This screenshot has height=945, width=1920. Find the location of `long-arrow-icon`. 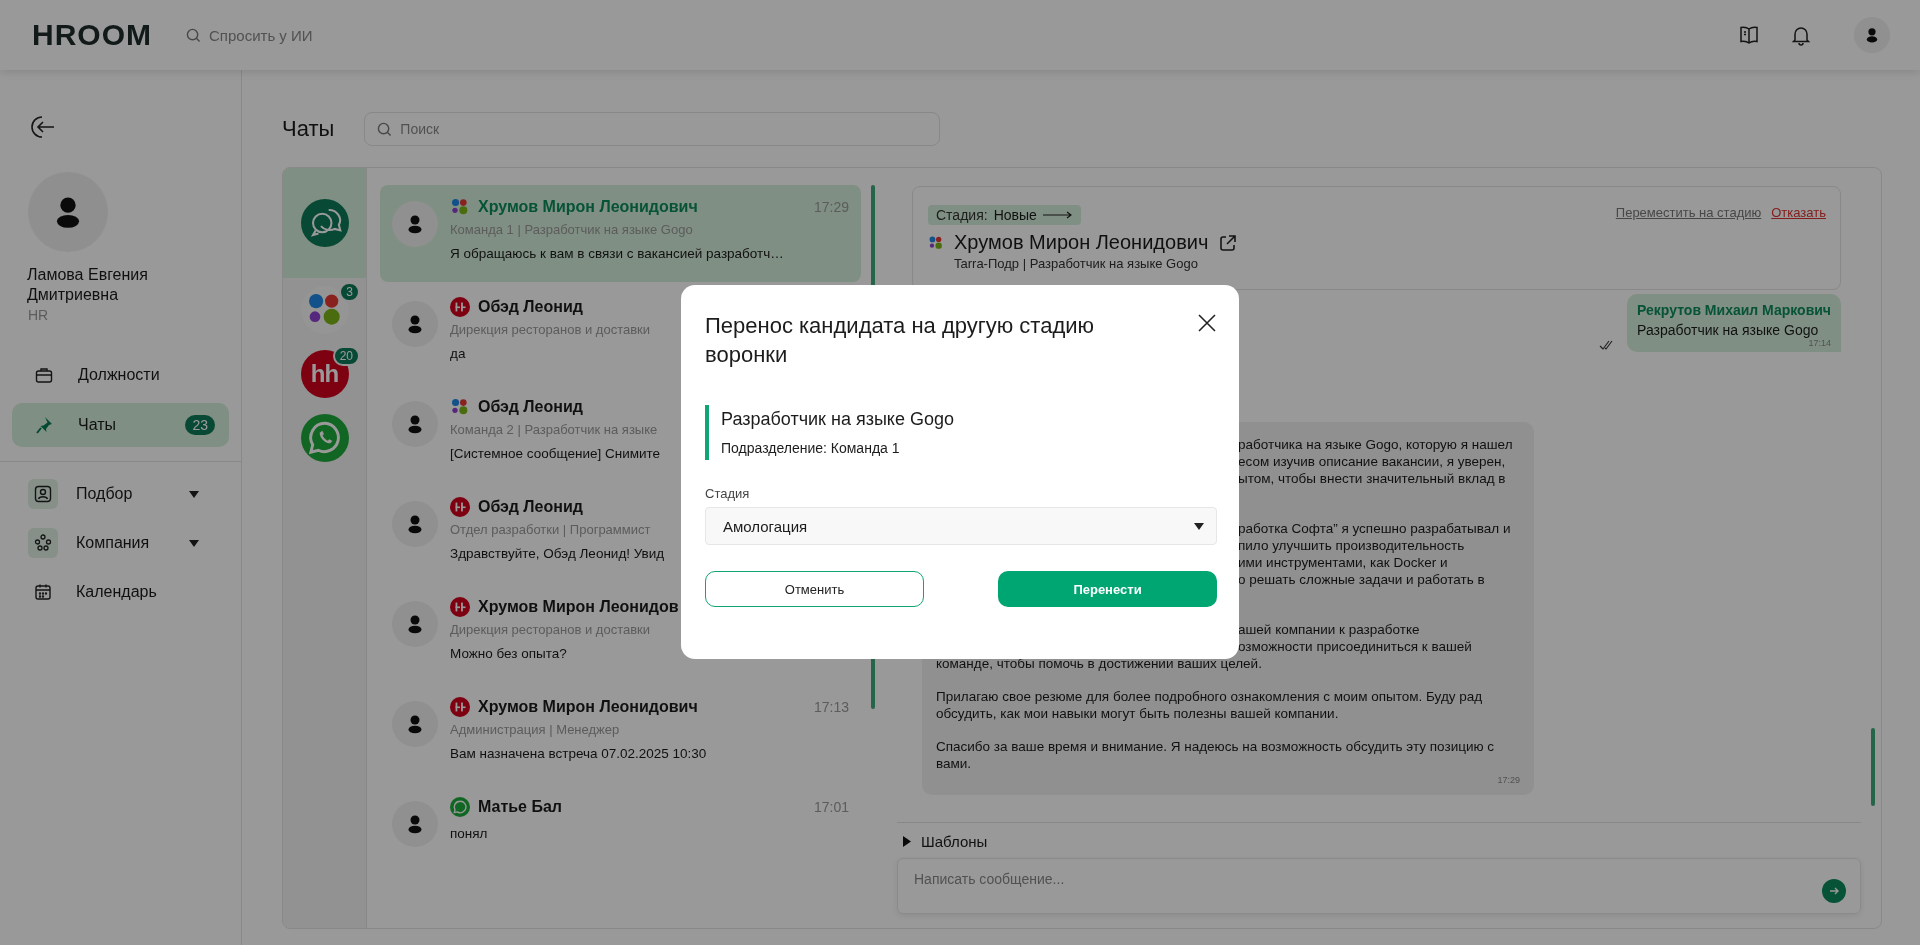

long-arrow-icon is located at coordinates (1057, 215).